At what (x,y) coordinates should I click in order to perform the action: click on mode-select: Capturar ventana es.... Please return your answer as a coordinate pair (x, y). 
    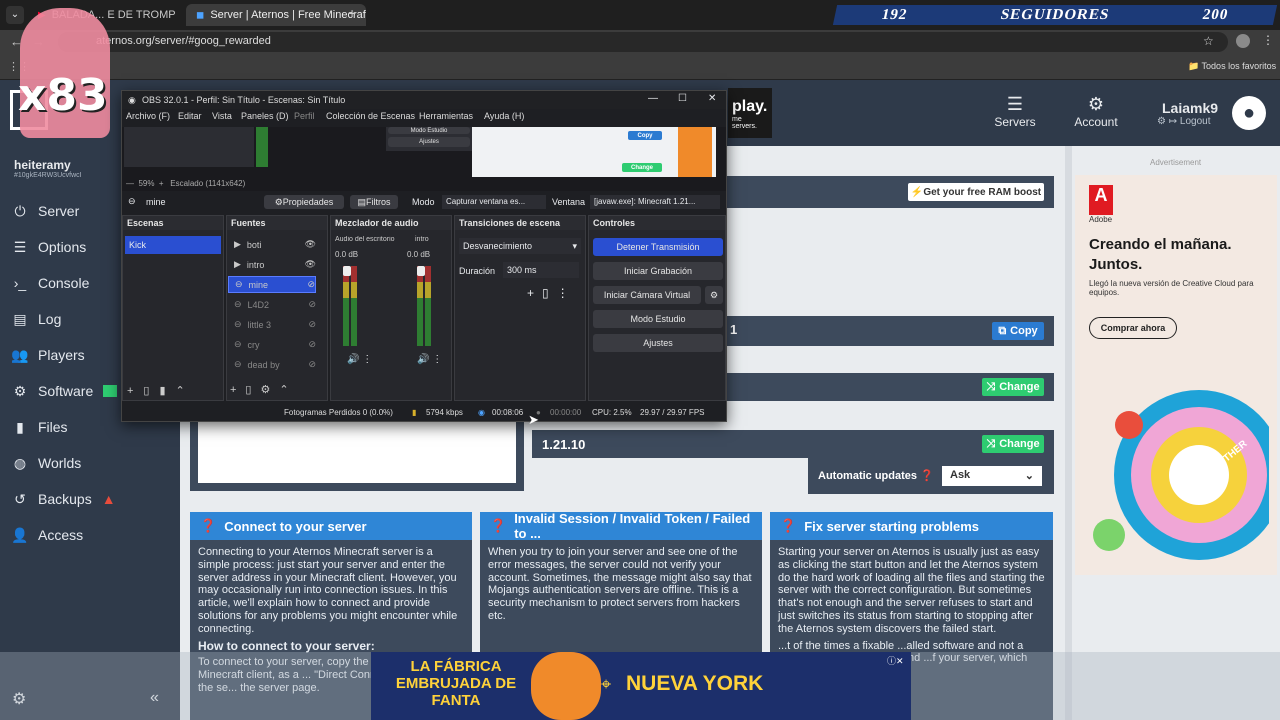
    Looking at the image, I should click on (494, 202).